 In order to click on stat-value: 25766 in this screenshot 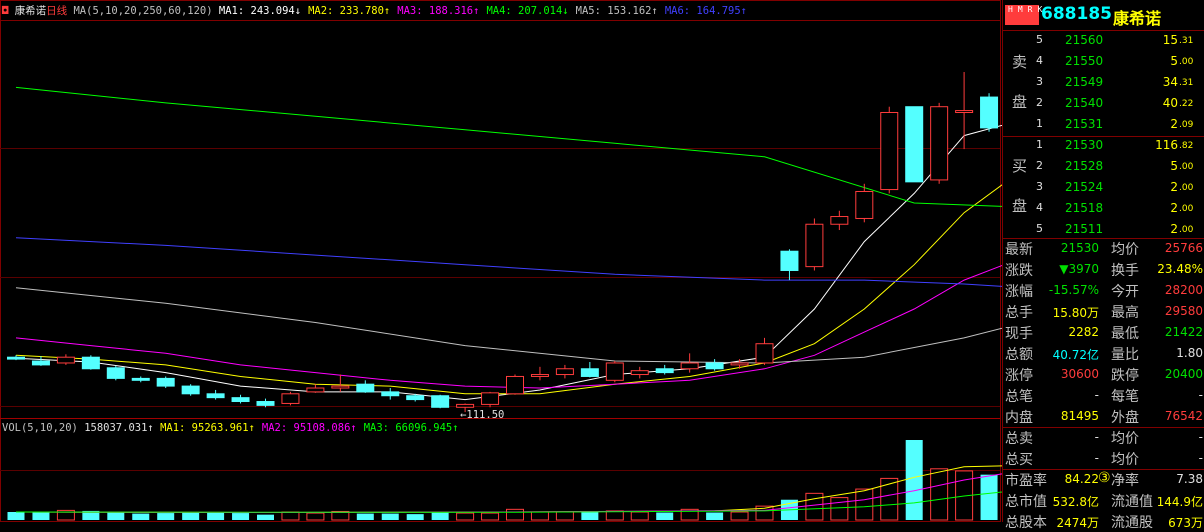, I will do `click(1183, 248)`.